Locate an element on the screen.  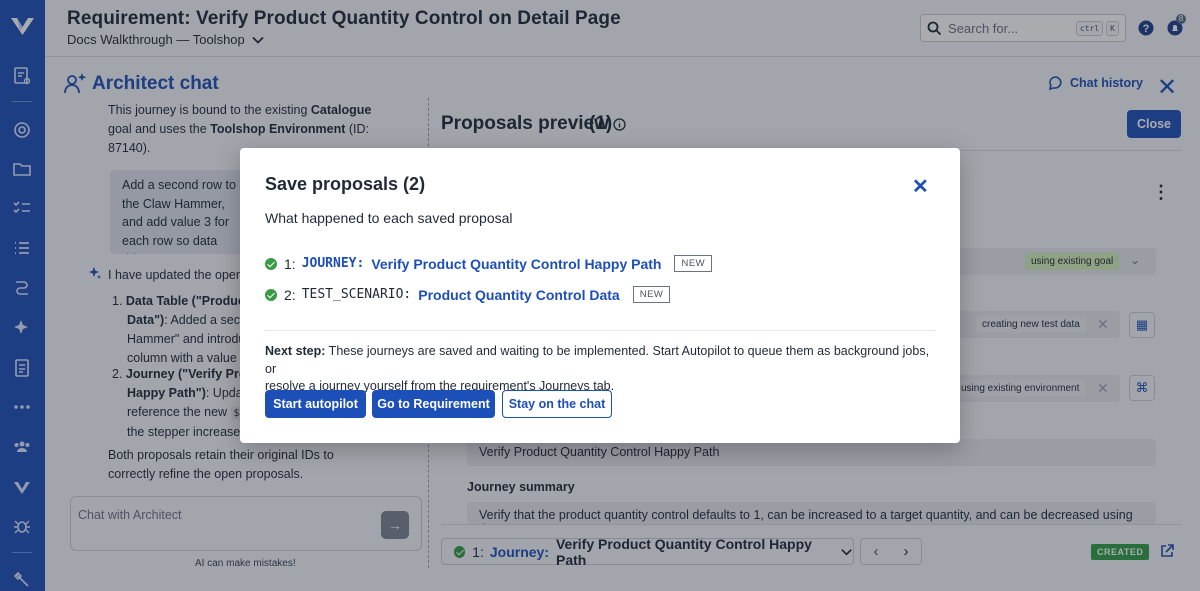
proposal-index: 2: is located at coordinates (290, 294).